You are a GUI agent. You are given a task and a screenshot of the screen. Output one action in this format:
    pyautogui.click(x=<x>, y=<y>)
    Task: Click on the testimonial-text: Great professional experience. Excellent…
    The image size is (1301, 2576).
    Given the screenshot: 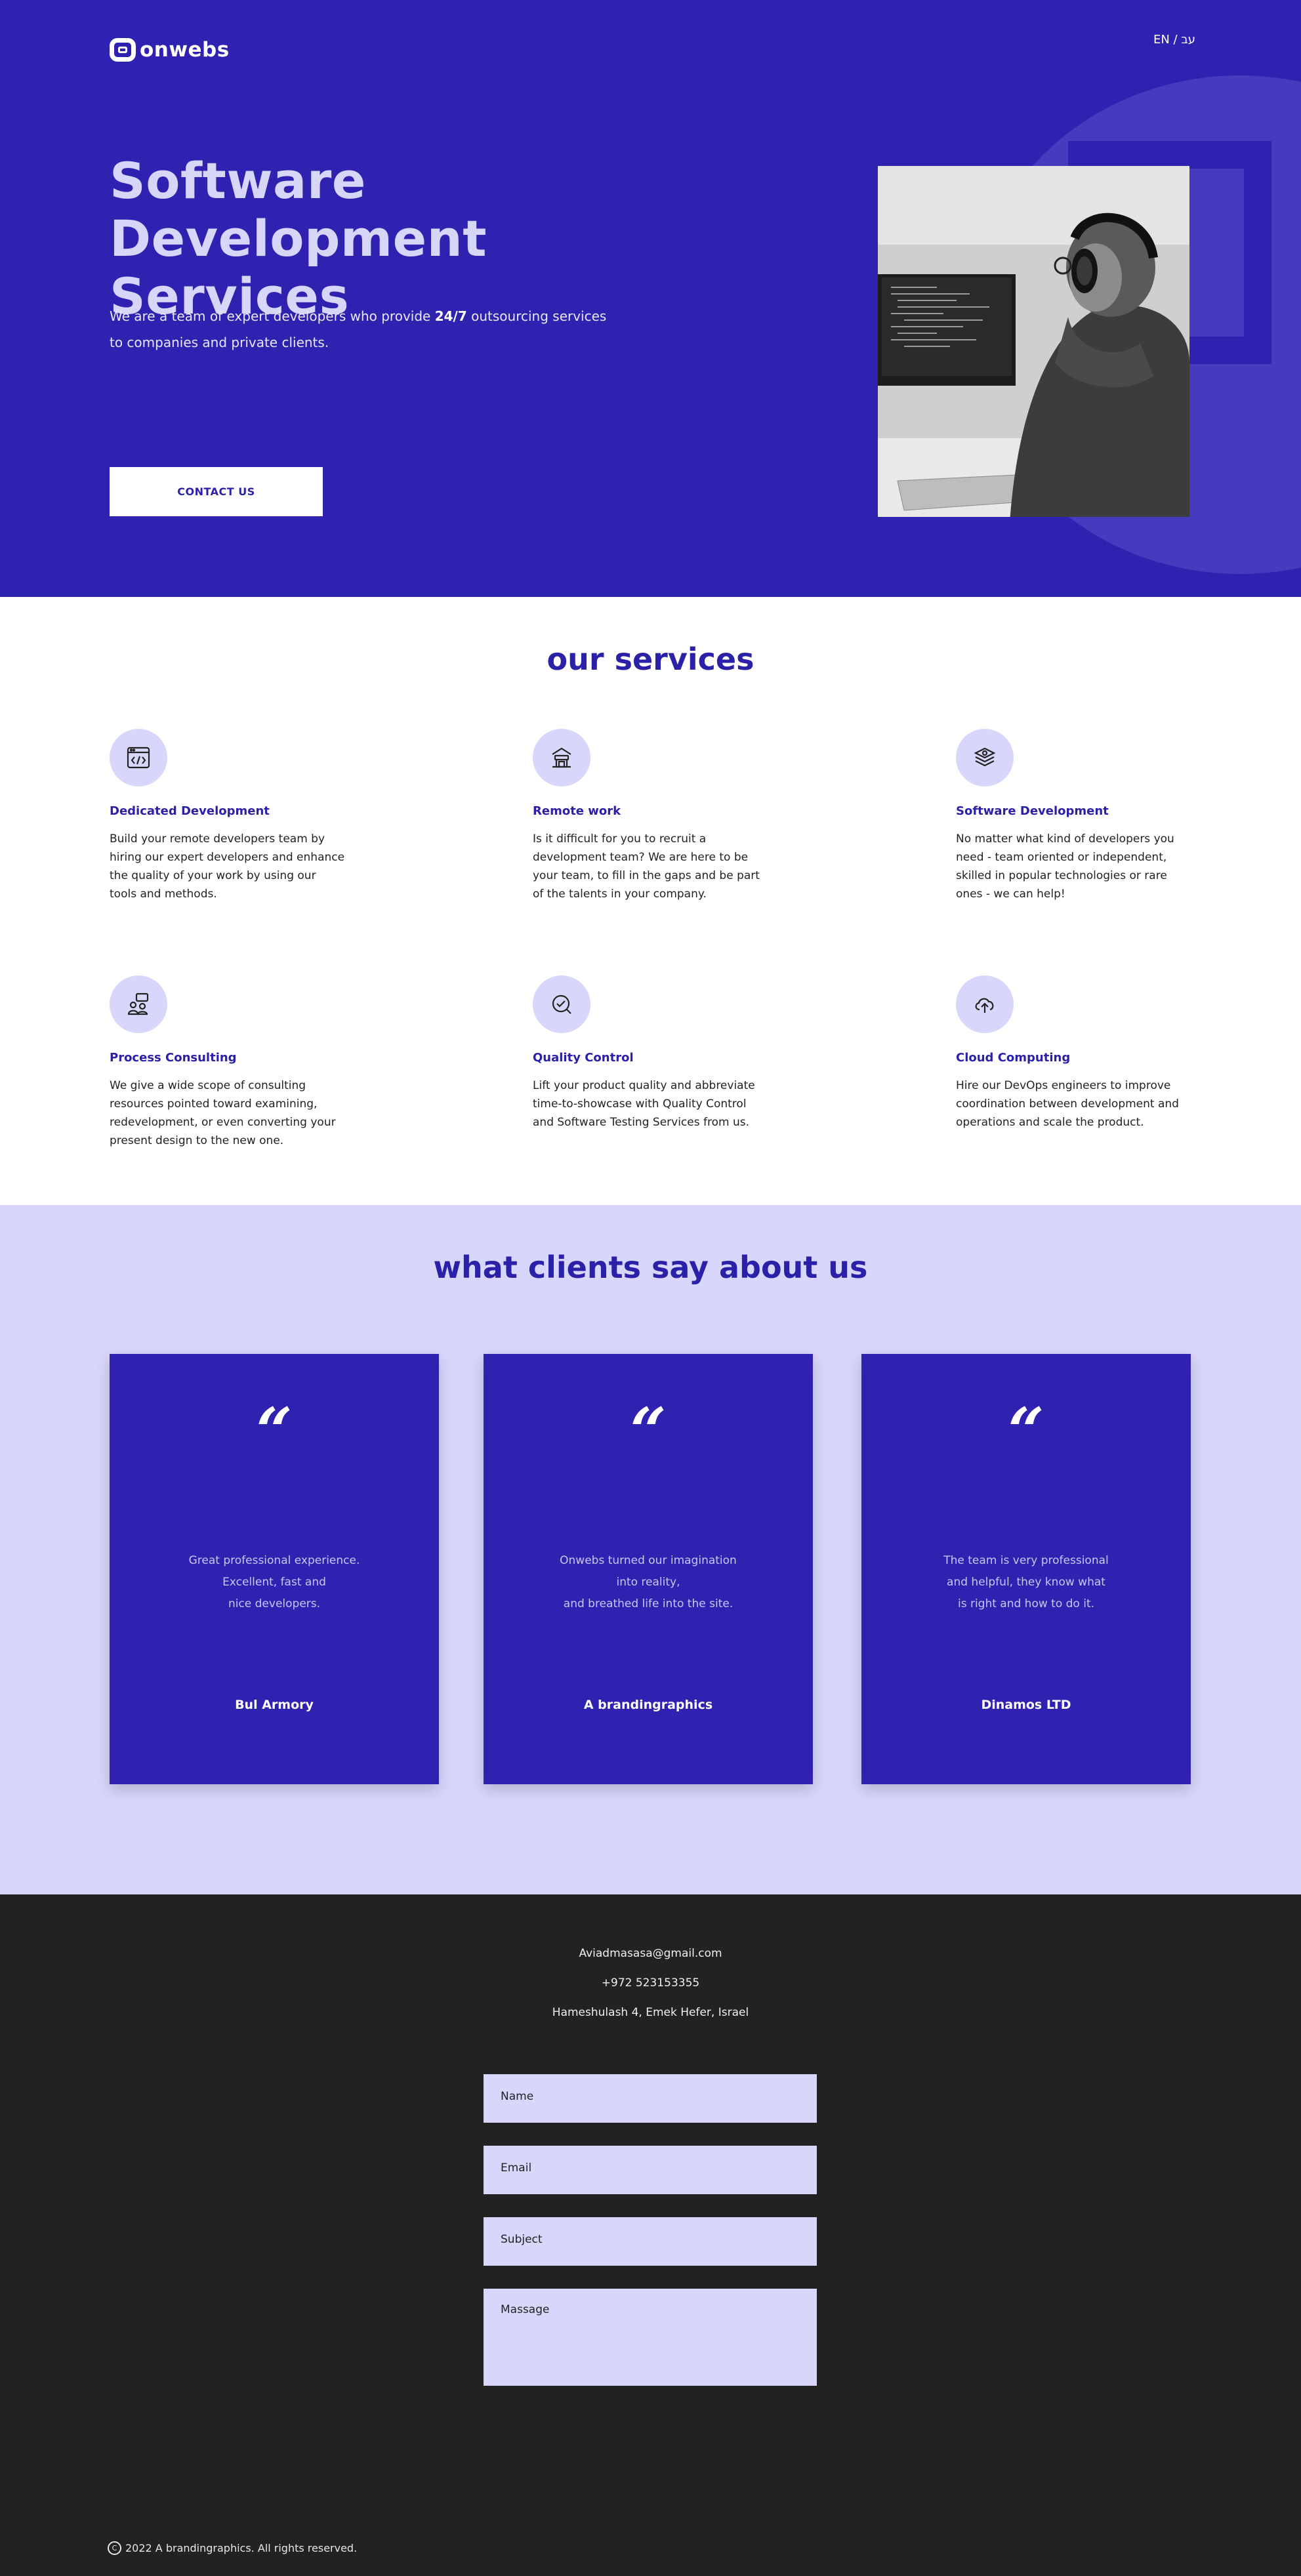 What is the action you would take?
    pyautogui.click(x=274, y=1582)
    